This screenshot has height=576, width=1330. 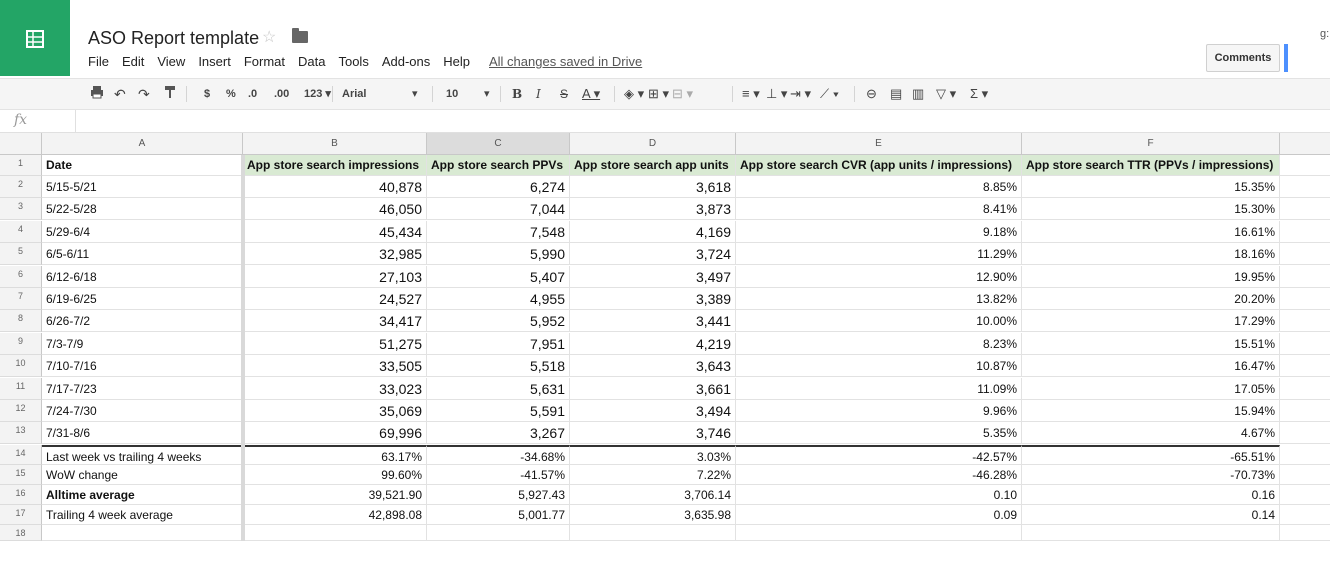 I want to click on row-header: 8, so click(x=21, y=321).